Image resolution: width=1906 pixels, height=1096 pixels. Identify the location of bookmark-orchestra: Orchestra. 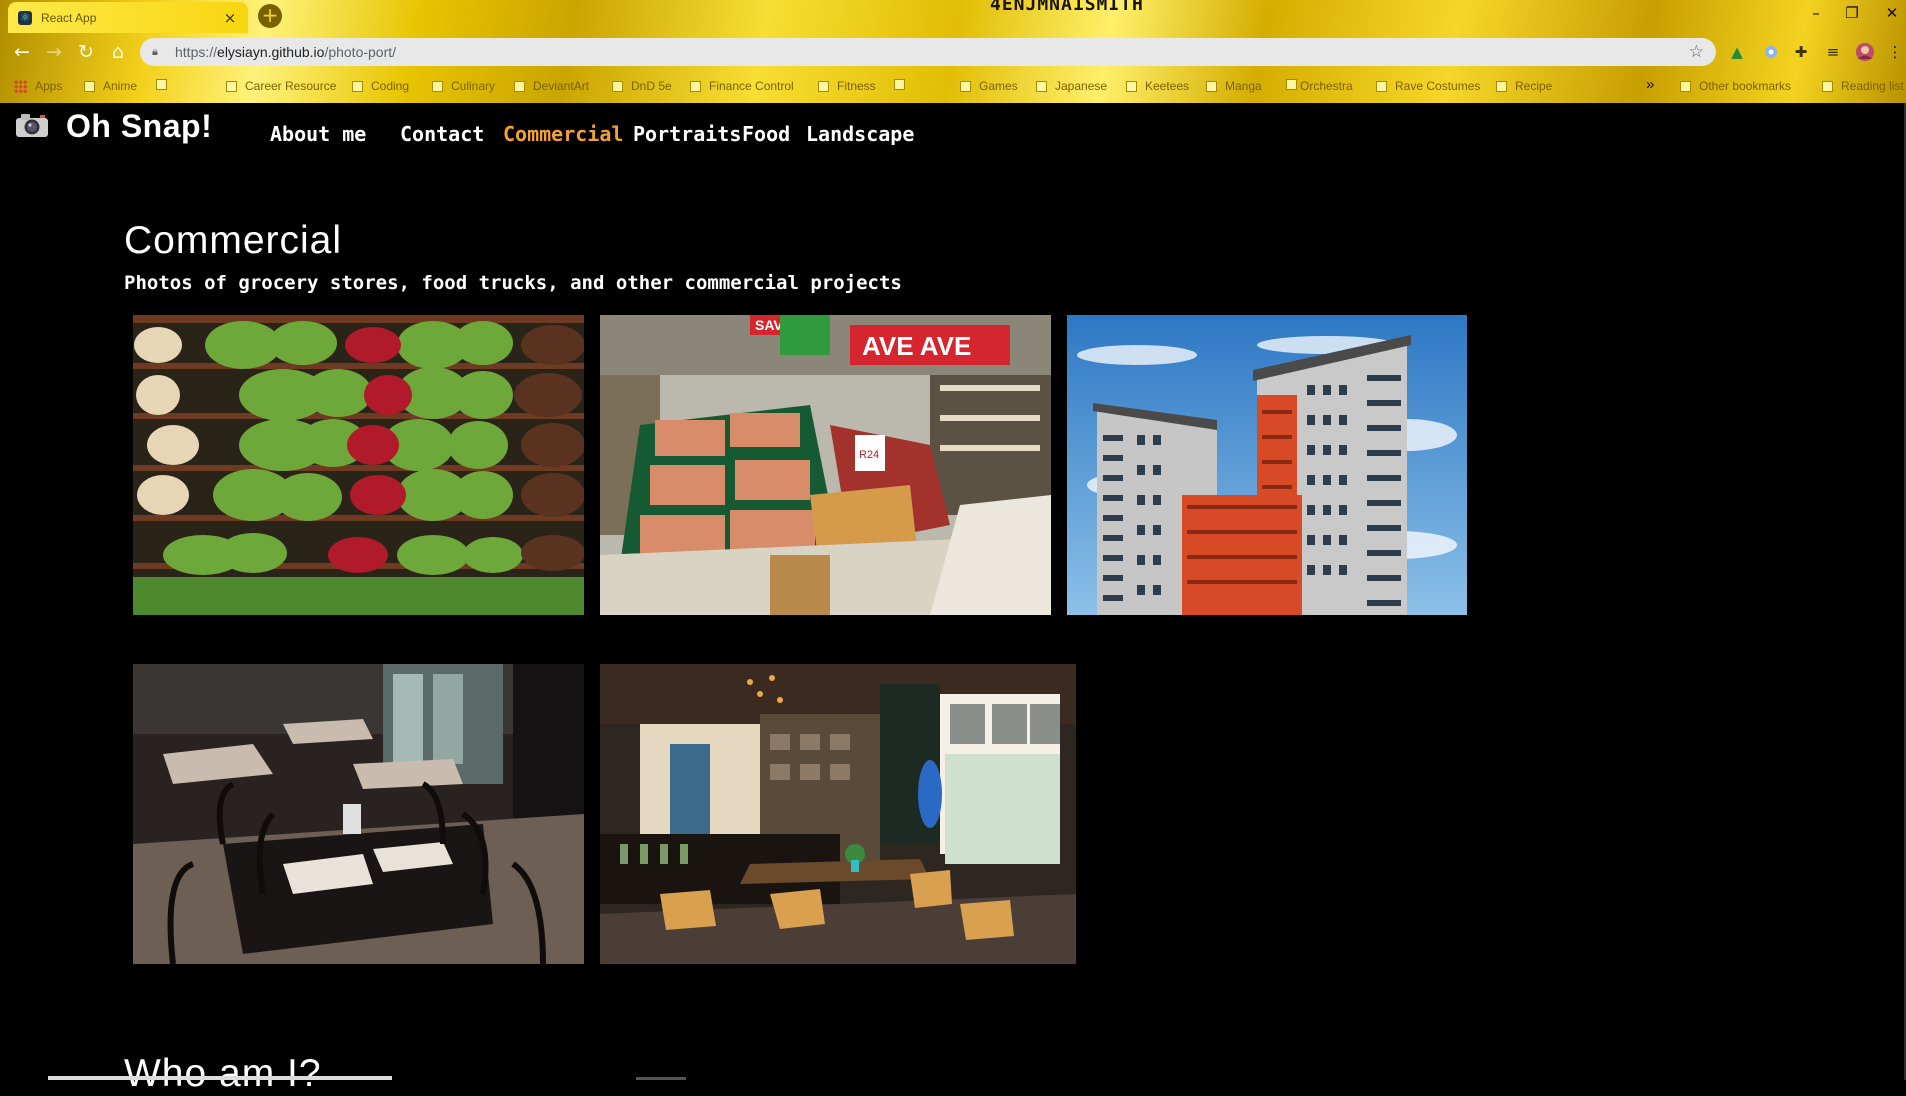
(1326, 86).